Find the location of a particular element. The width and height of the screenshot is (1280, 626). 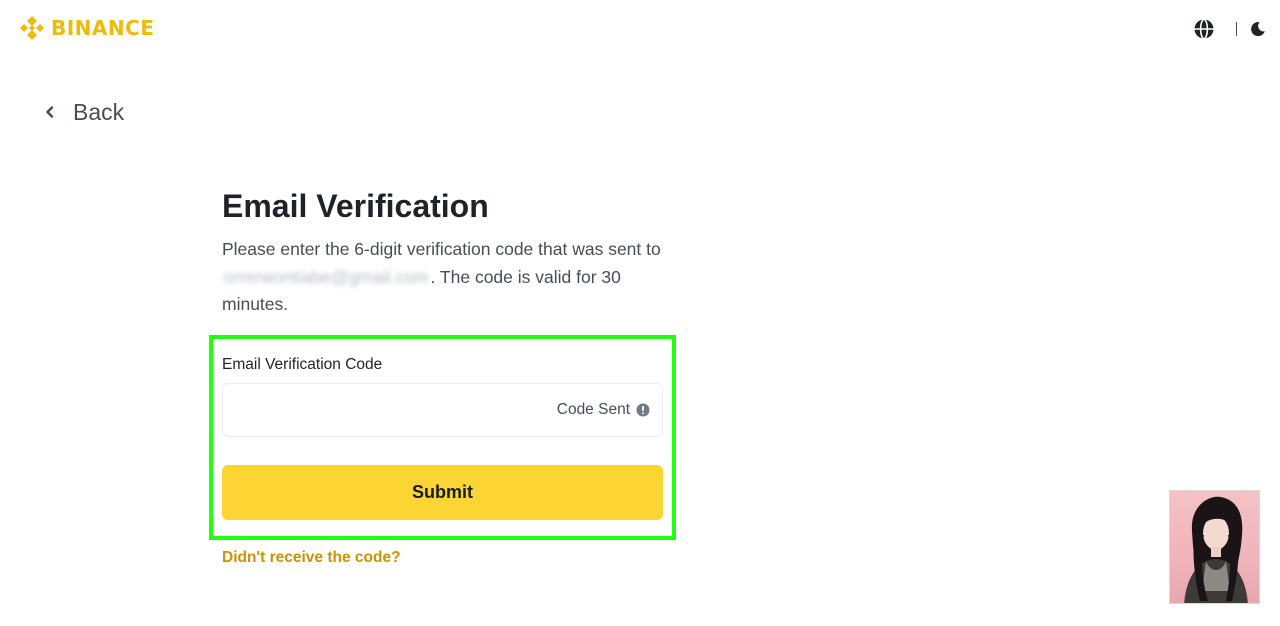

video-avatar is located at coordinates (1214, 547).